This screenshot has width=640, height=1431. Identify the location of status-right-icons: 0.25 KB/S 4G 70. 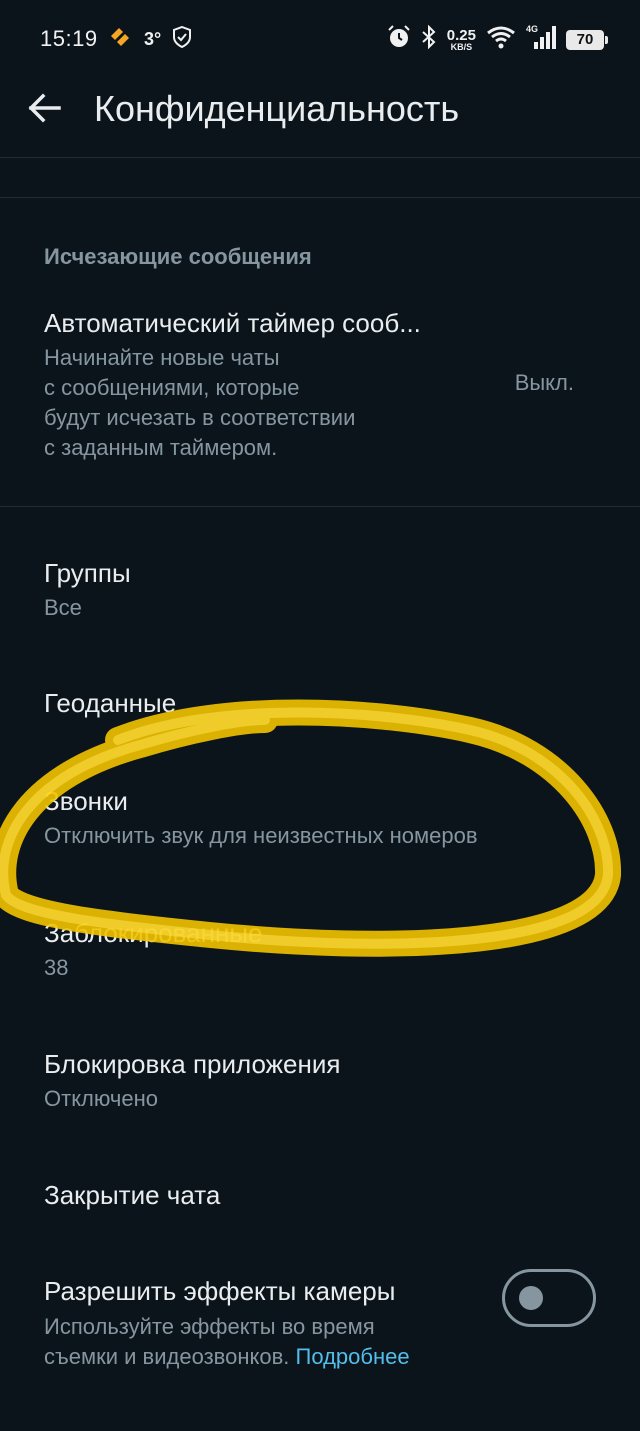
(497, 39).